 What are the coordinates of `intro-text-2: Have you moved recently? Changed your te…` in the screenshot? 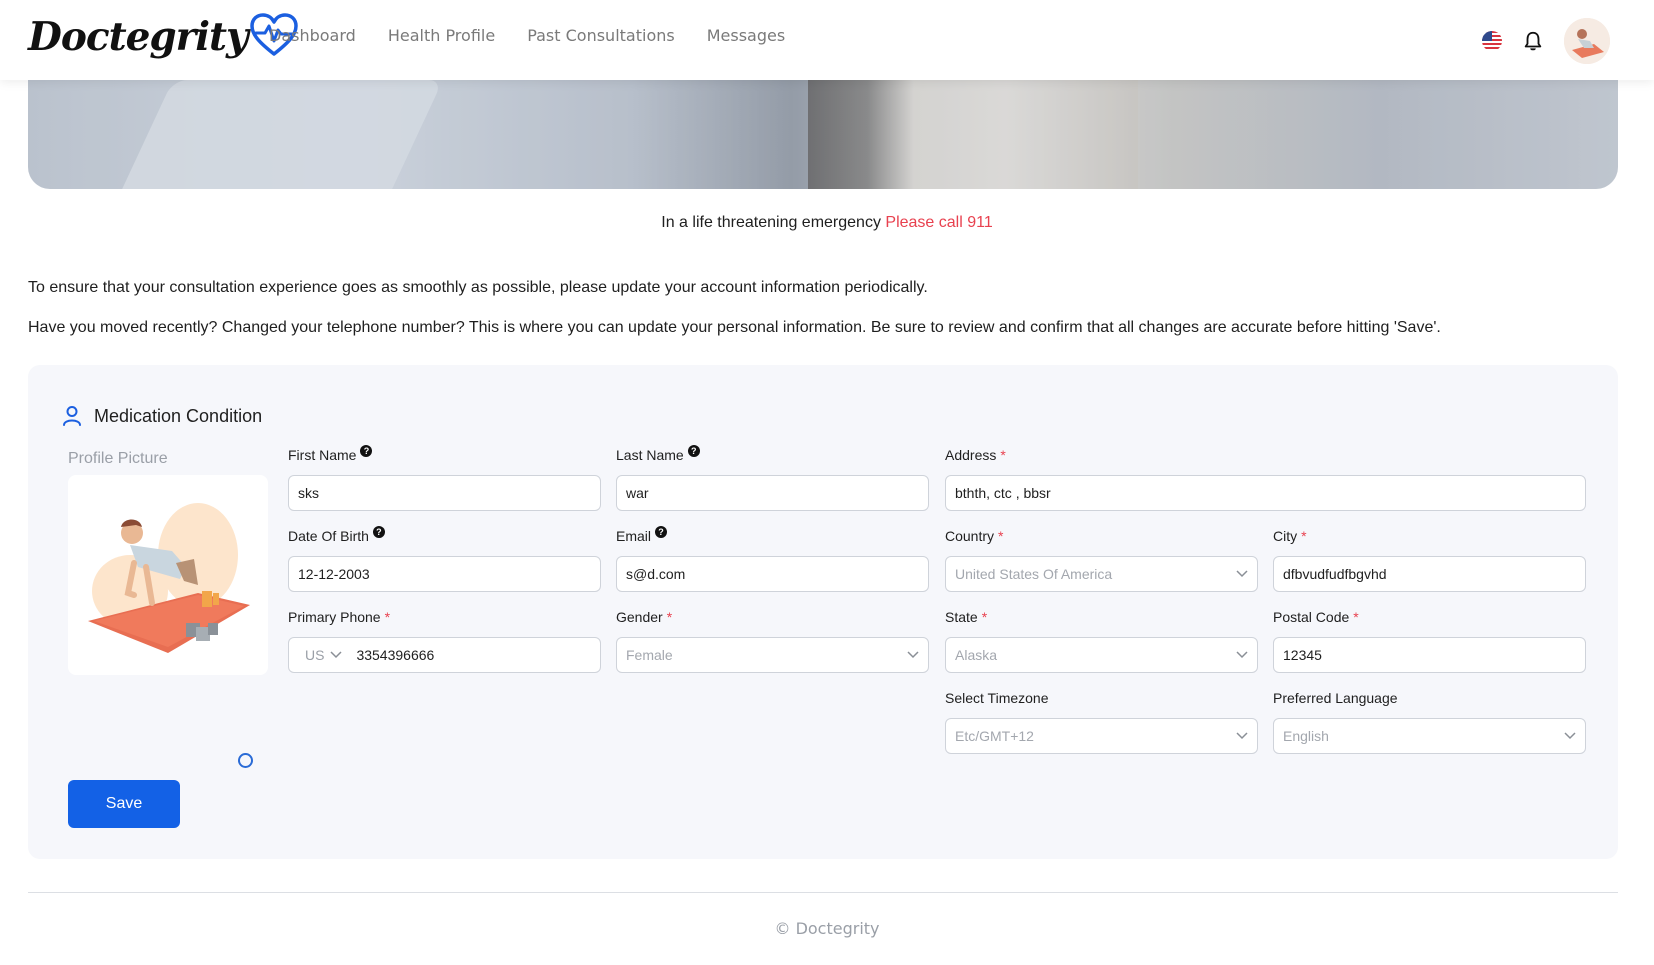 It's located at (734, 327).